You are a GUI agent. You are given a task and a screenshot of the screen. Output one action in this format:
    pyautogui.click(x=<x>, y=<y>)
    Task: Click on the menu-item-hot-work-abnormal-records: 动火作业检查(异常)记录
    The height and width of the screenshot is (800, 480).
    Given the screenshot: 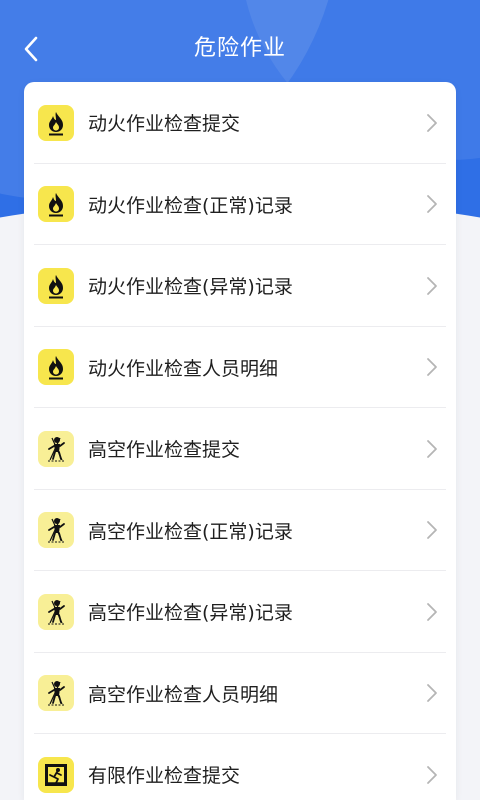 What is the action you would take?
    pyautogui.click(x=240, y=286)
    